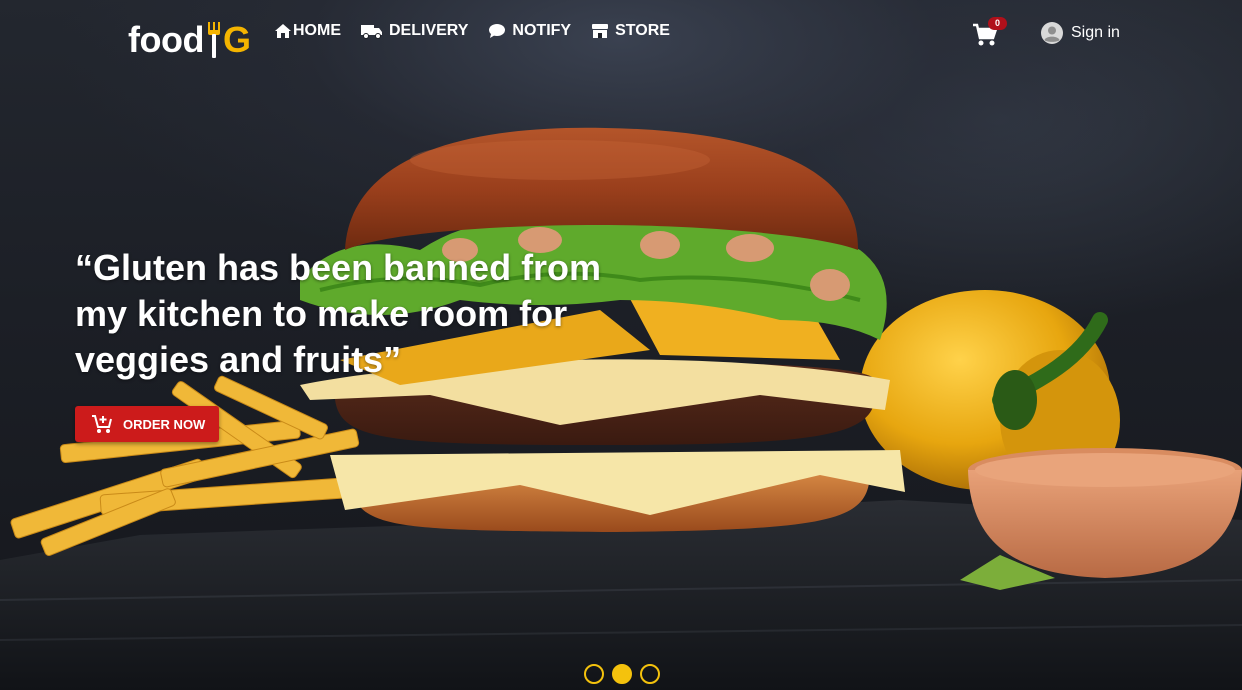  I want to click on nav-home-label: HOME, so click(317, 30).